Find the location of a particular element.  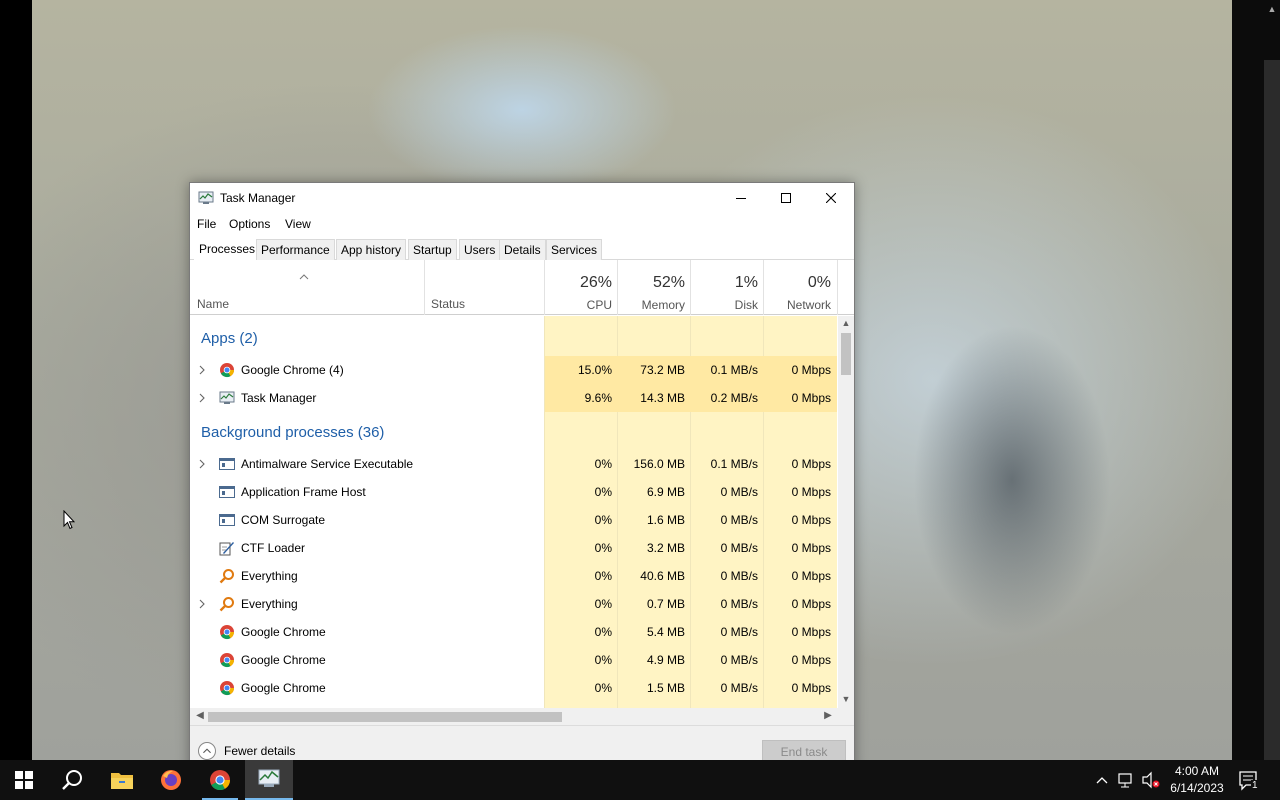

scroll-right-icon: ▶ is located at coordinates (828, 716).